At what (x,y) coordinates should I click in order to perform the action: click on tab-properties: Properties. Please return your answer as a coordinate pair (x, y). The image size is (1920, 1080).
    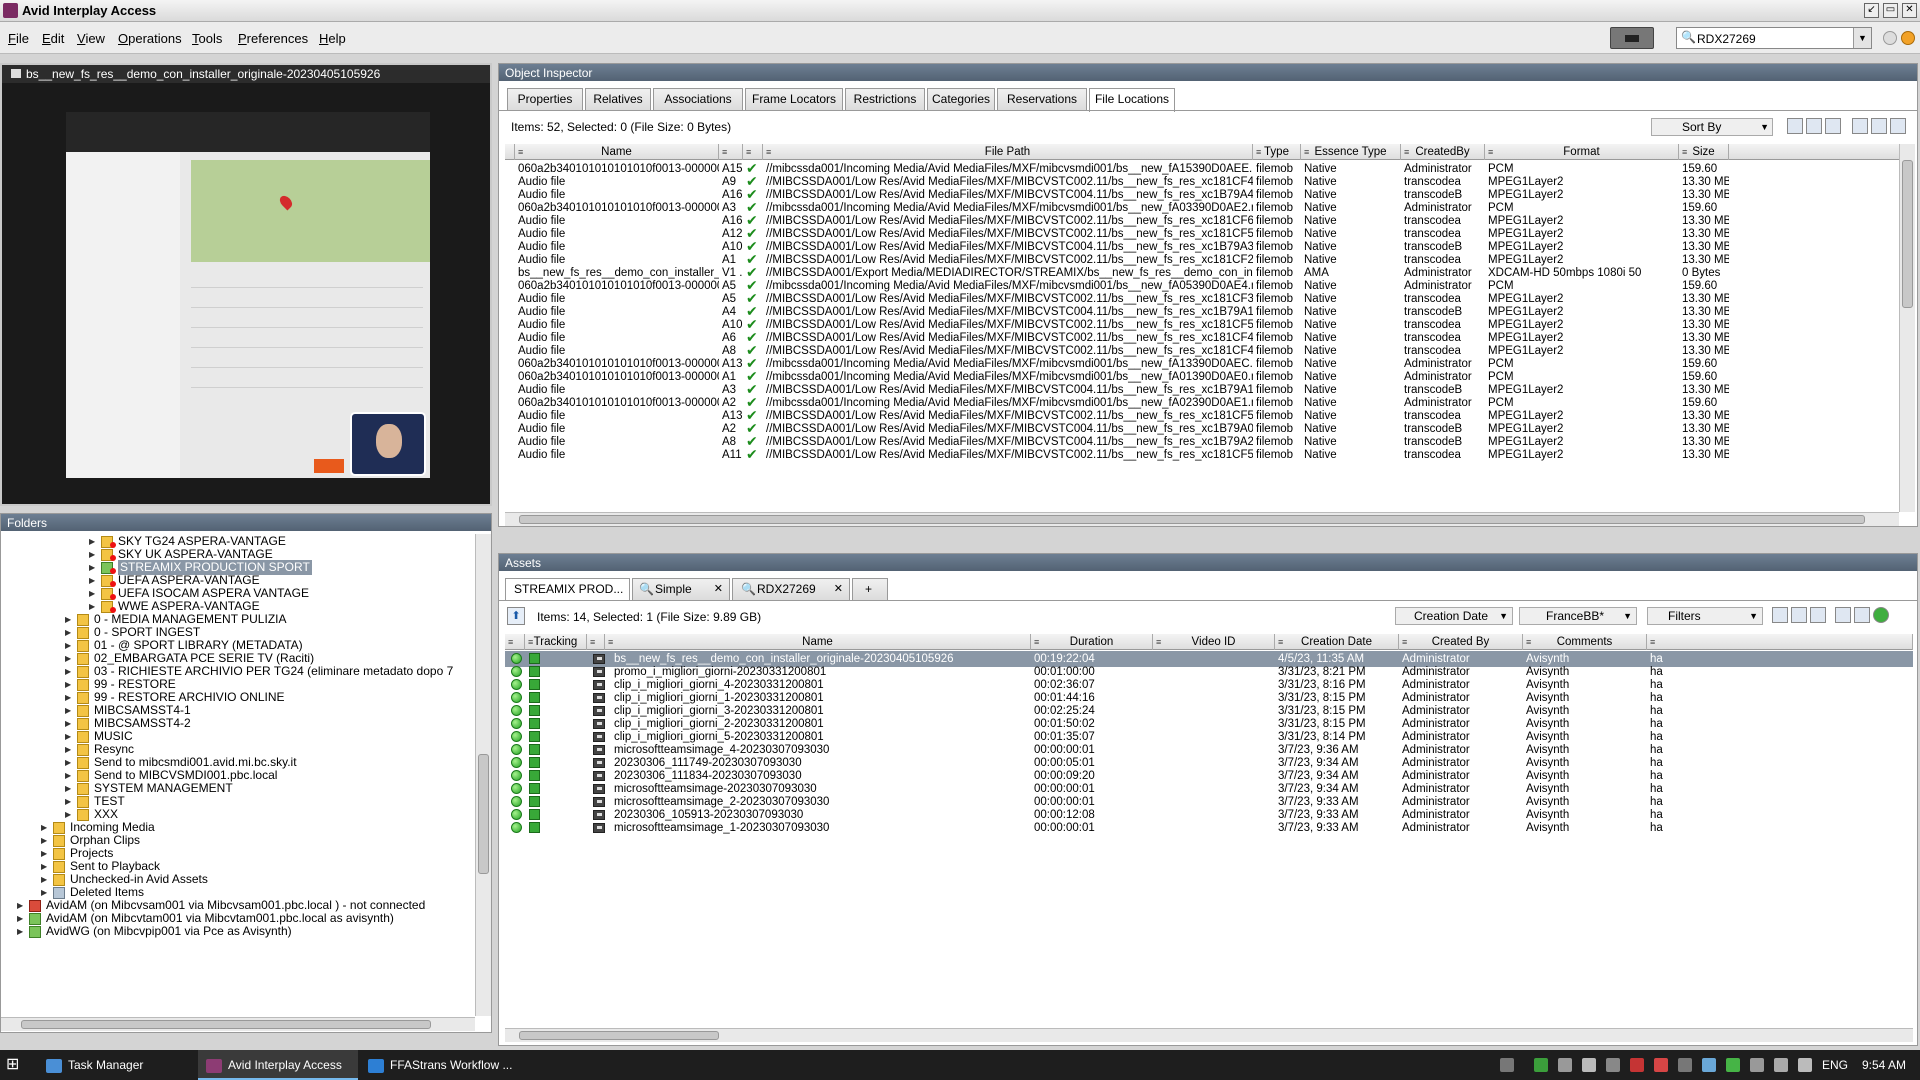
    Looking at the image, I should click on (545, 99).